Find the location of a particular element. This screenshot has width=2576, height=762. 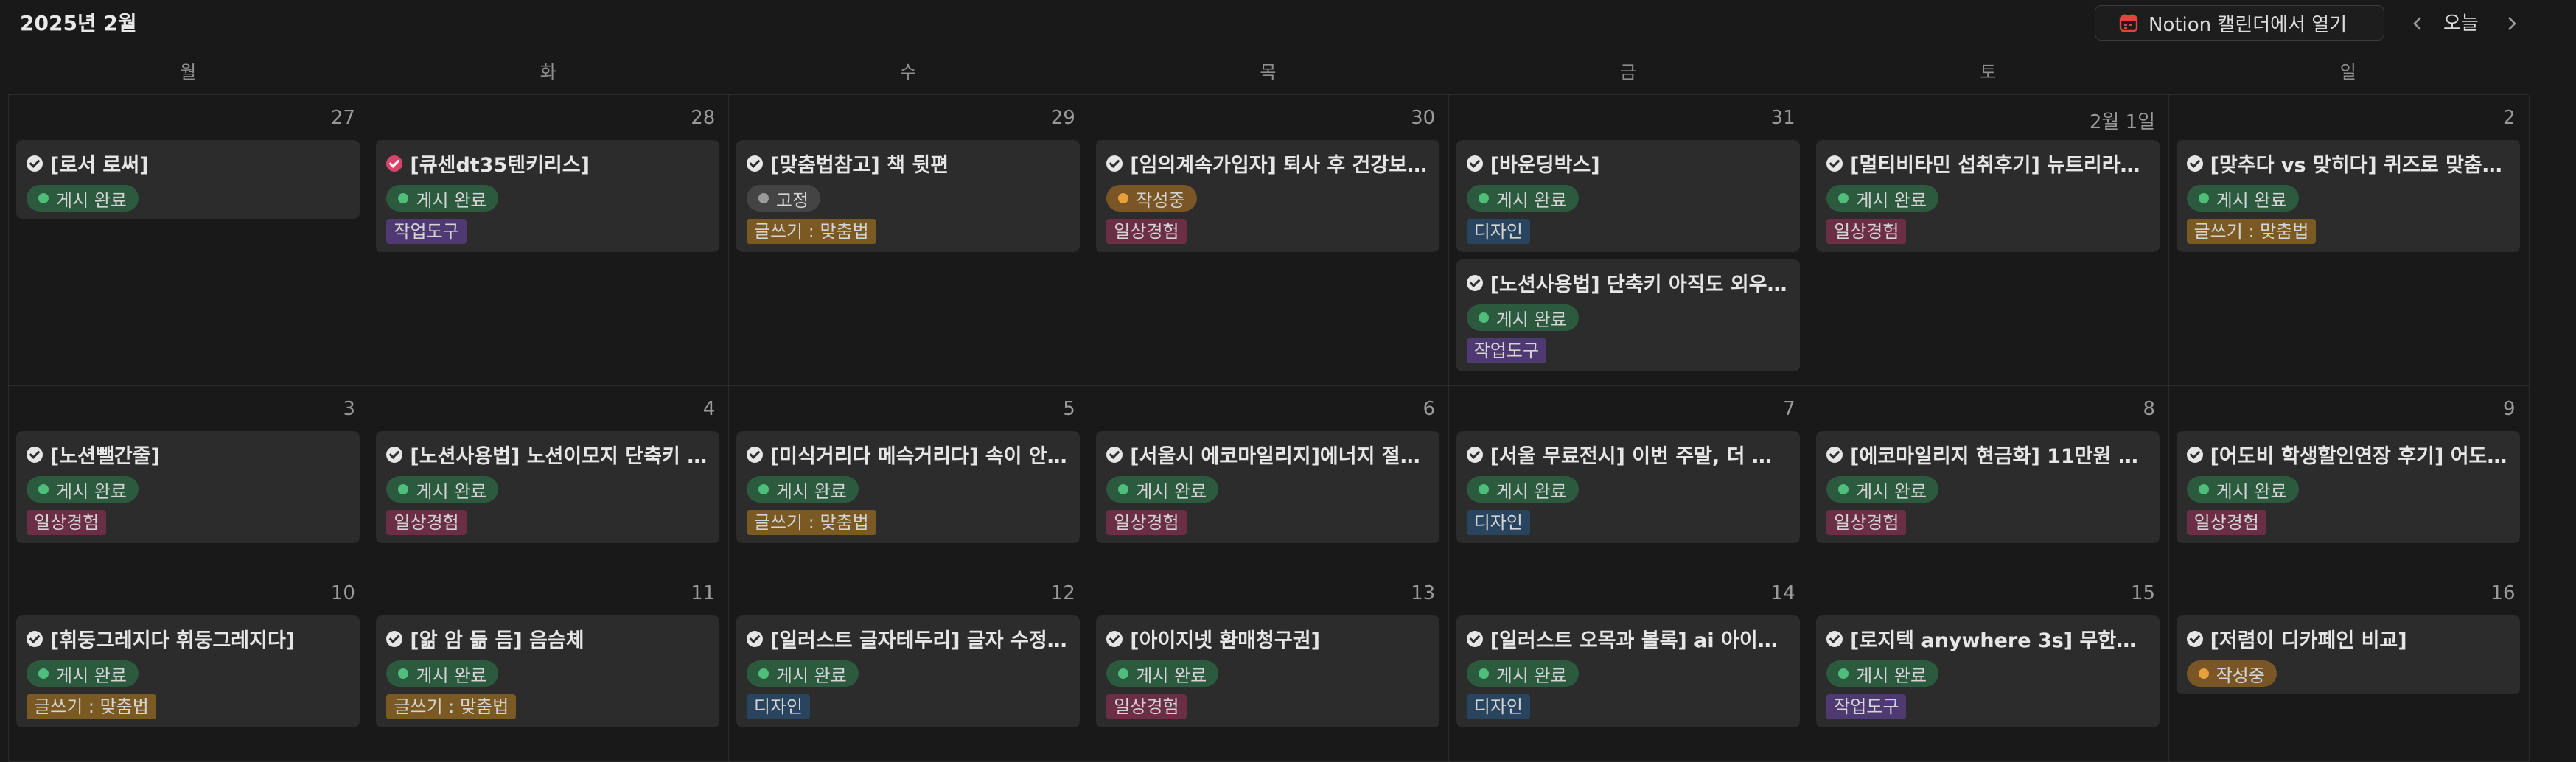

calendar-day-cell: 13 [아이지넷 환매청구권] 게시 완료 일상경험 is located at coordinates (1269, 666).